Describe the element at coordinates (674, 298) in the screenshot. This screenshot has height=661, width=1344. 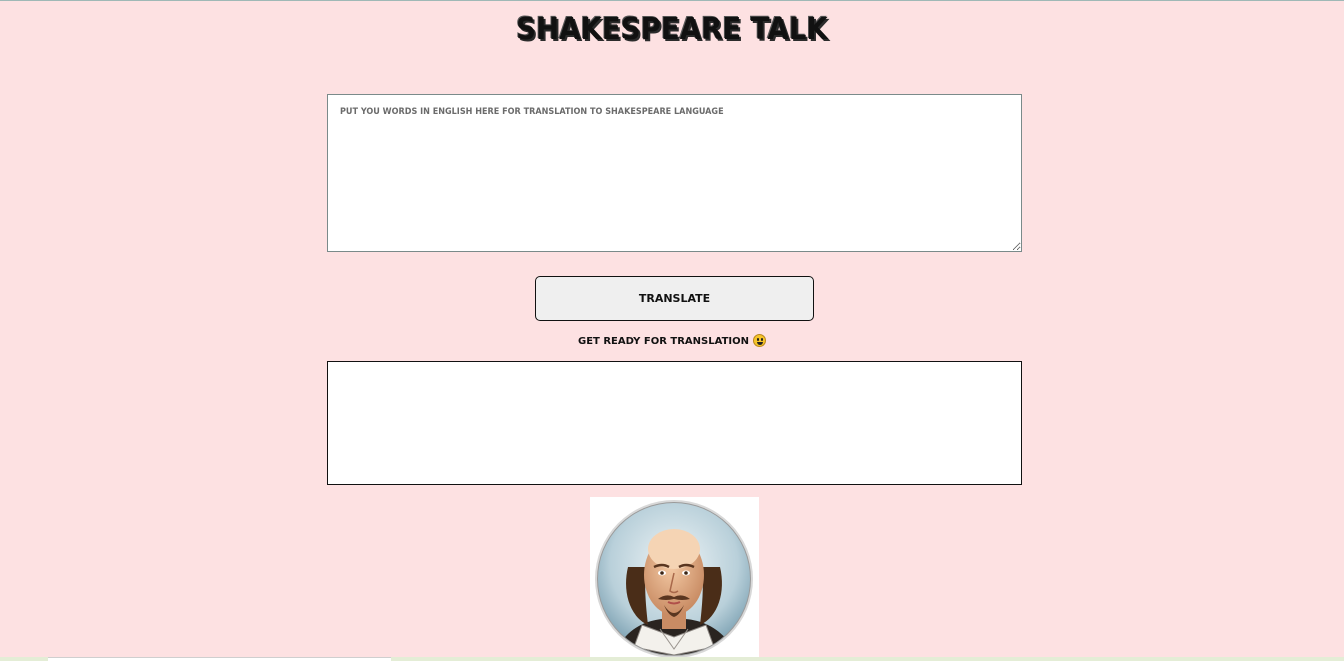
I see `translate-button: Translate` at that location.